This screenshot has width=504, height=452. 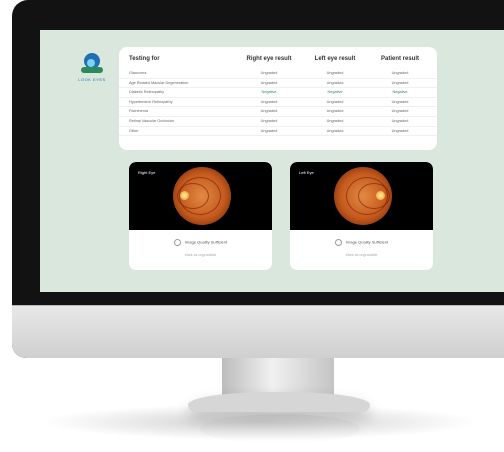 I want to click on test-name: Glaucoma, so click(x=138, y=73).